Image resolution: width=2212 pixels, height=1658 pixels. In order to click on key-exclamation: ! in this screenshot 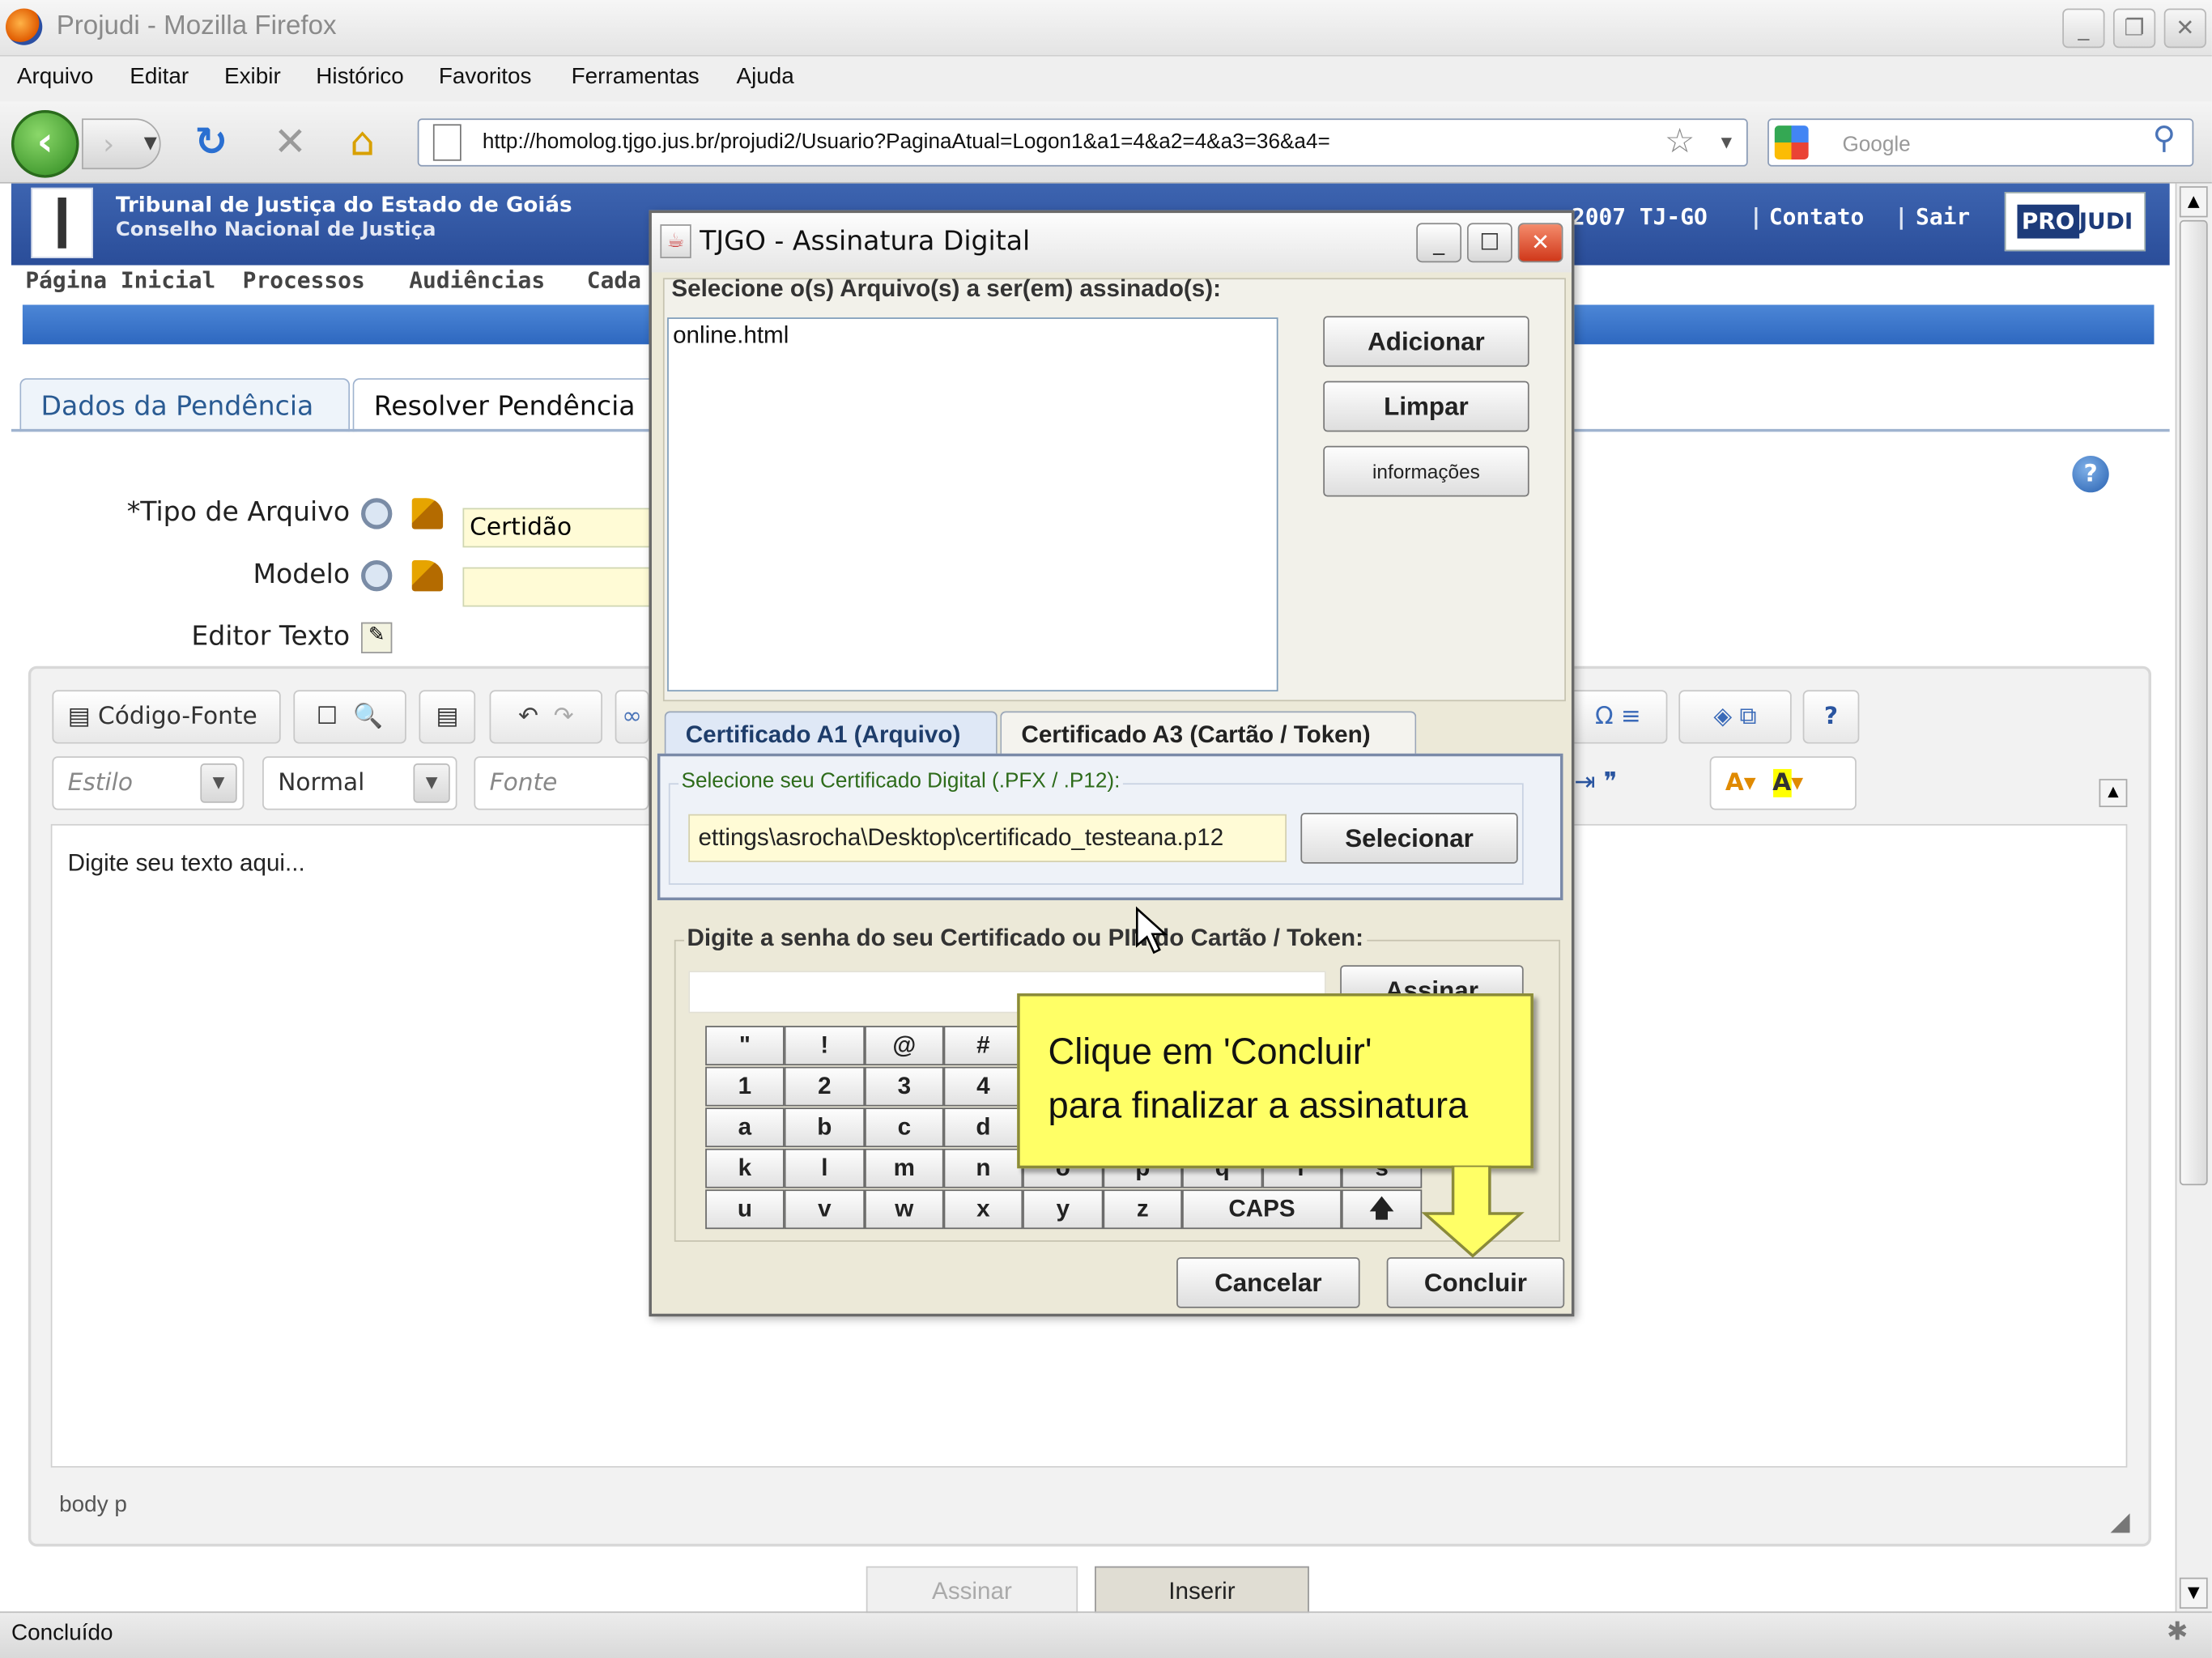, I will do `click(825, 1045)`.